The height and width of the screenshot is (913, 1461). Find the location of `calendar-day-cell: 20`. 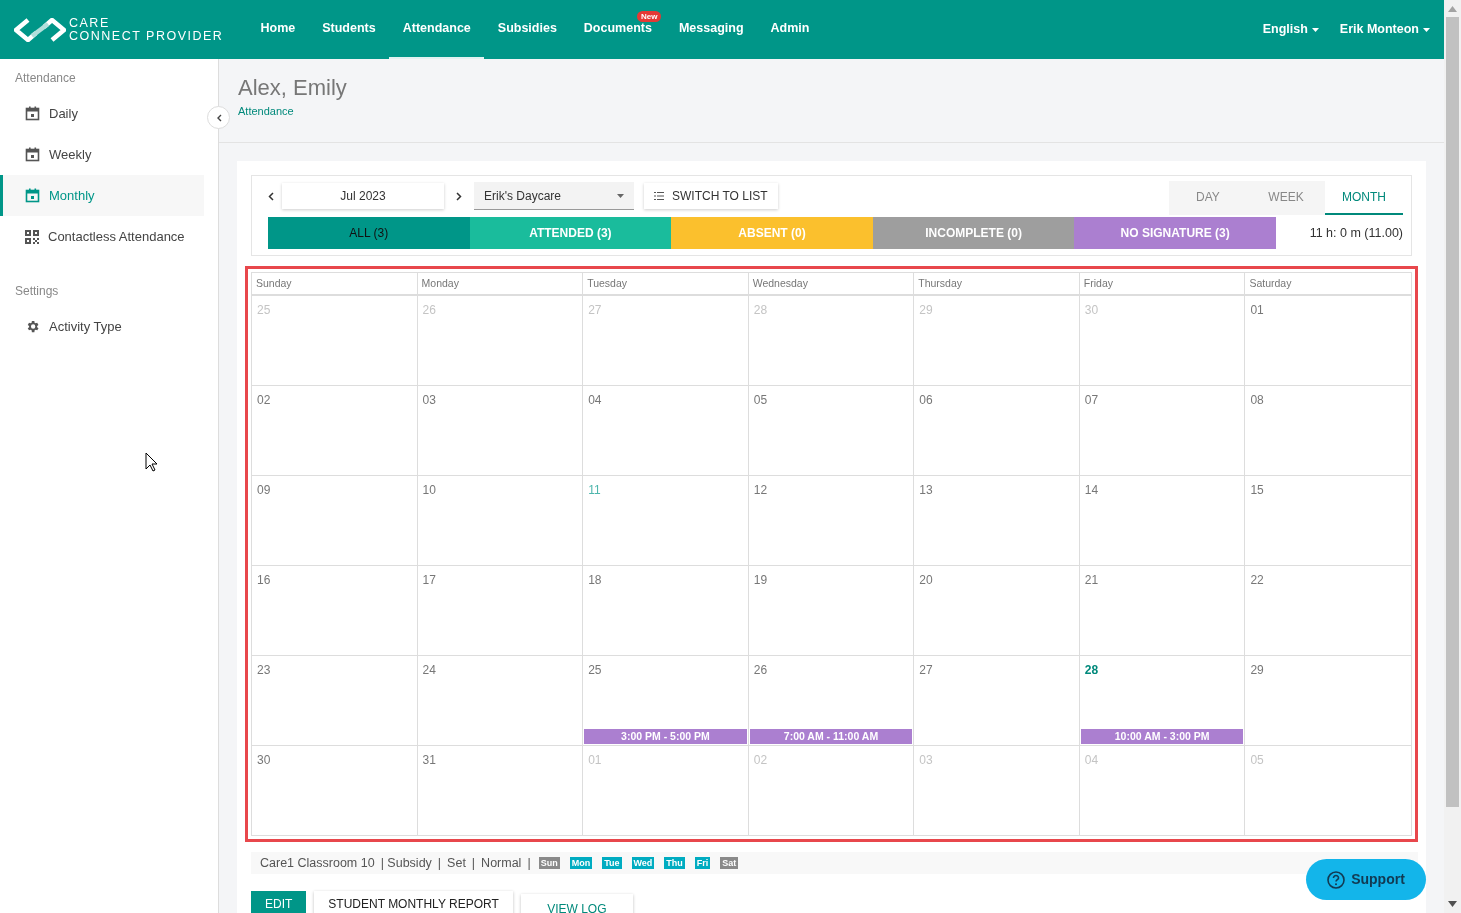

calendar-day-cell: 20 is located at coordinates (997, 610).